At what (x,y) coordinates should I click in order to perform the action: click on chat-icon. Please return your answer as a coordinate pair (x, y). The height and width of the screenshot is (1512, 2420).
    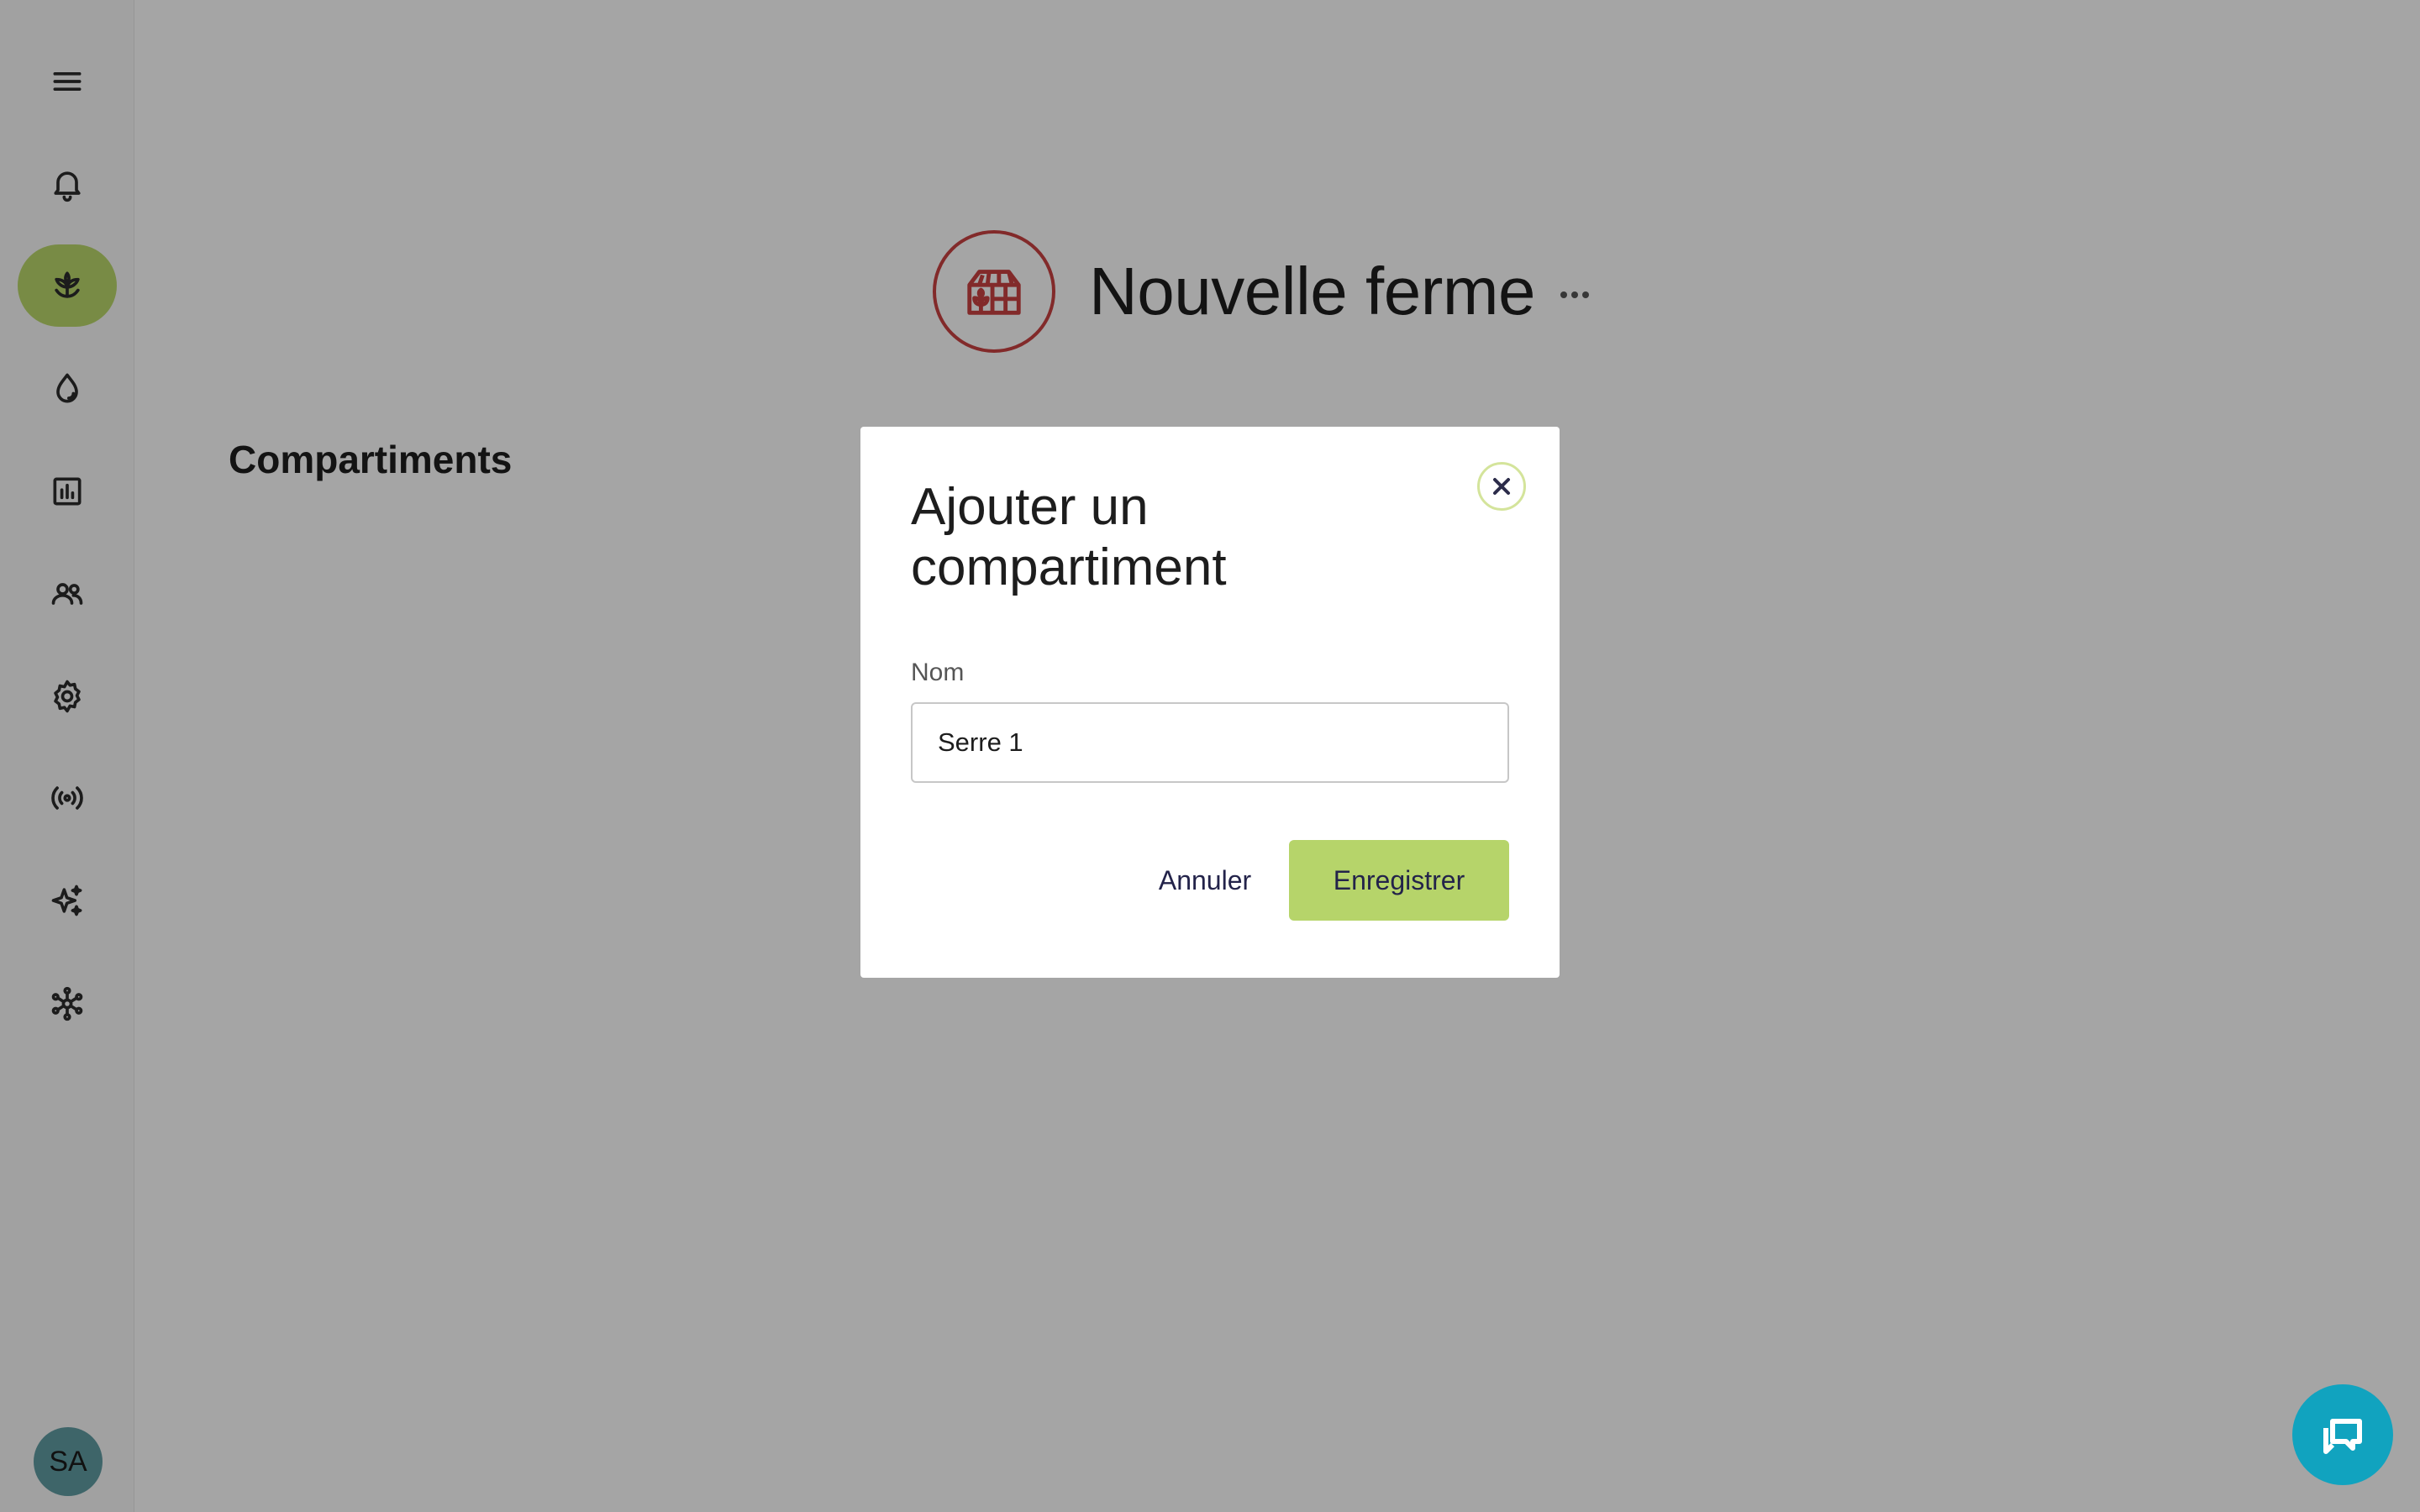
    Looking at the image, I should click on (2342, 1436).